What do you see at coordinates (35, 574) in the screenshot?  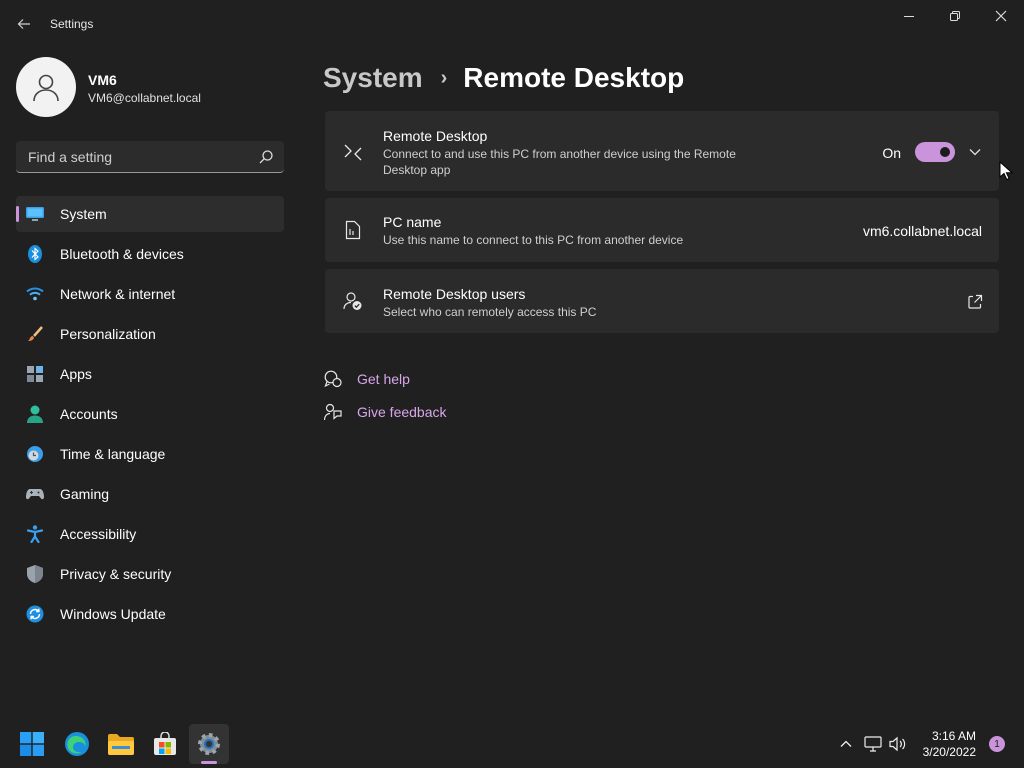 I see `shield-icon` at bounding box center [35, 574].